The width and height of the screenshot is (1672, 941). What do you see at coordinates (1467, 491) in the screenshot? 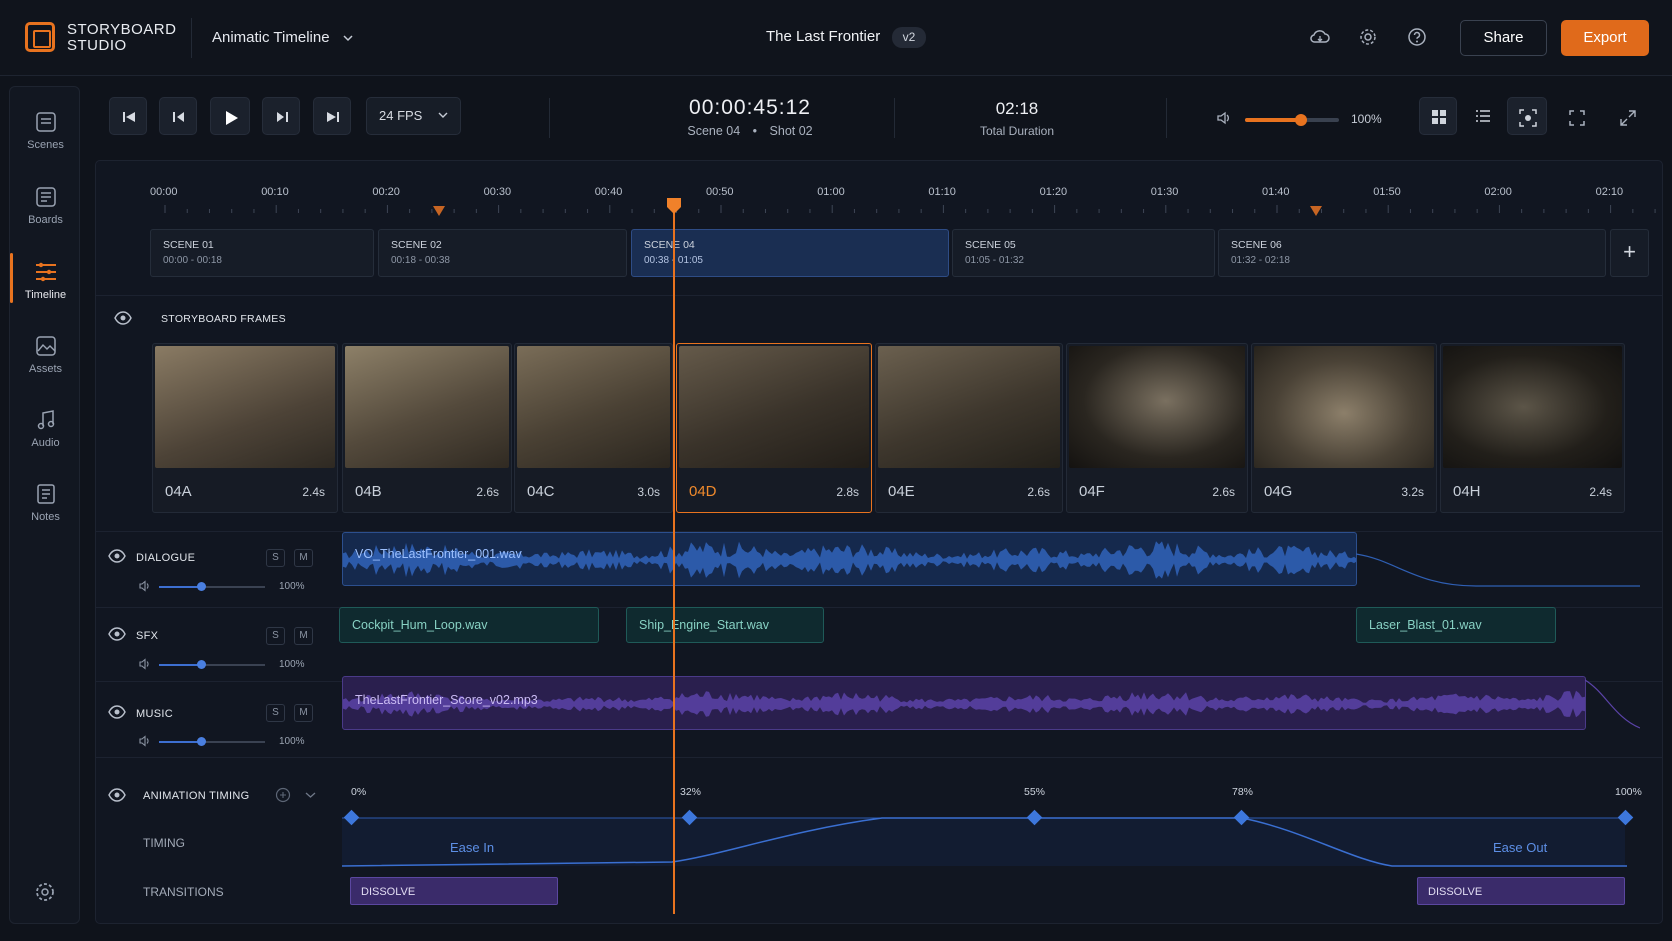
I see `frame-id: 04H` at bounding box center [1467, 491].